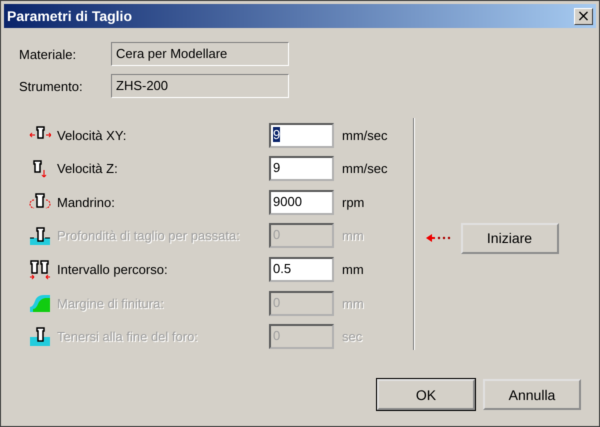  What do you see at coordinates (92, 135) in the screenshot?
I see `field-label: Velocità XY:` at bounding box center [92, 135].